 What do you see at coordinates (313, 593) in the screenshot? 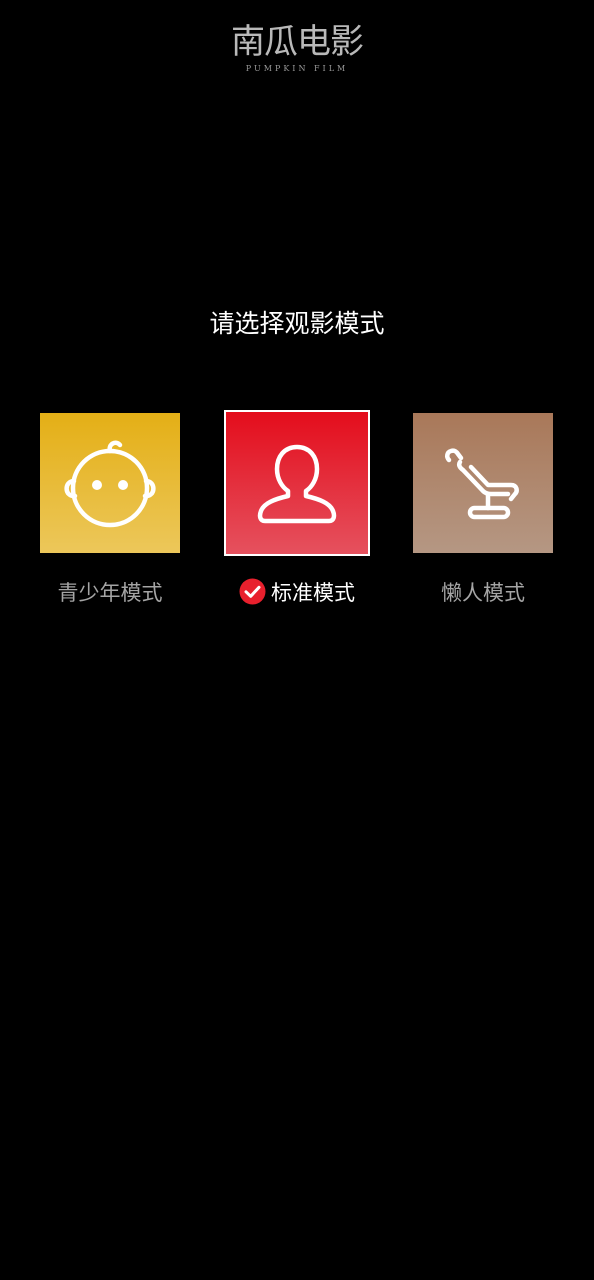
I see `mode-label-text: 标准模式` at bounding box center [313, 593].